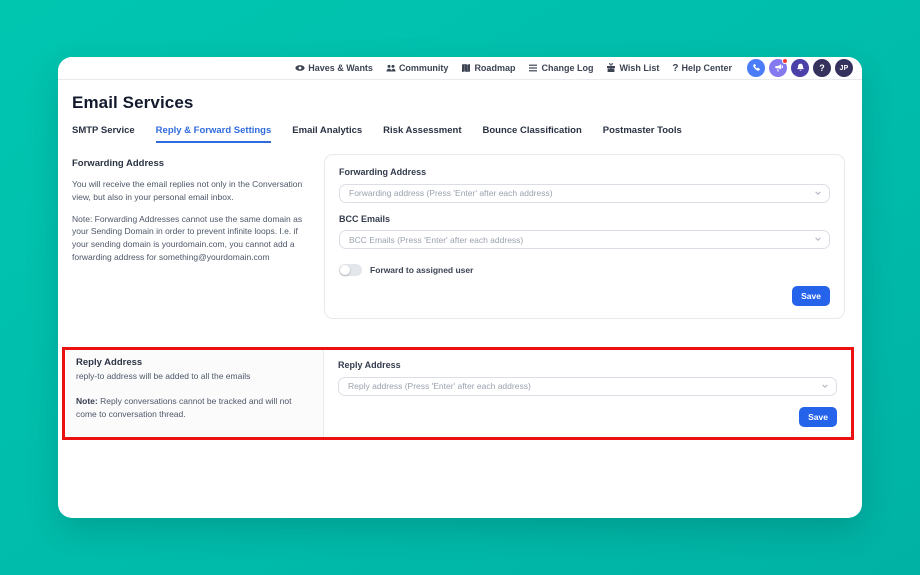  I want to click on nav-item-label: Wish List, so click(639, 68).